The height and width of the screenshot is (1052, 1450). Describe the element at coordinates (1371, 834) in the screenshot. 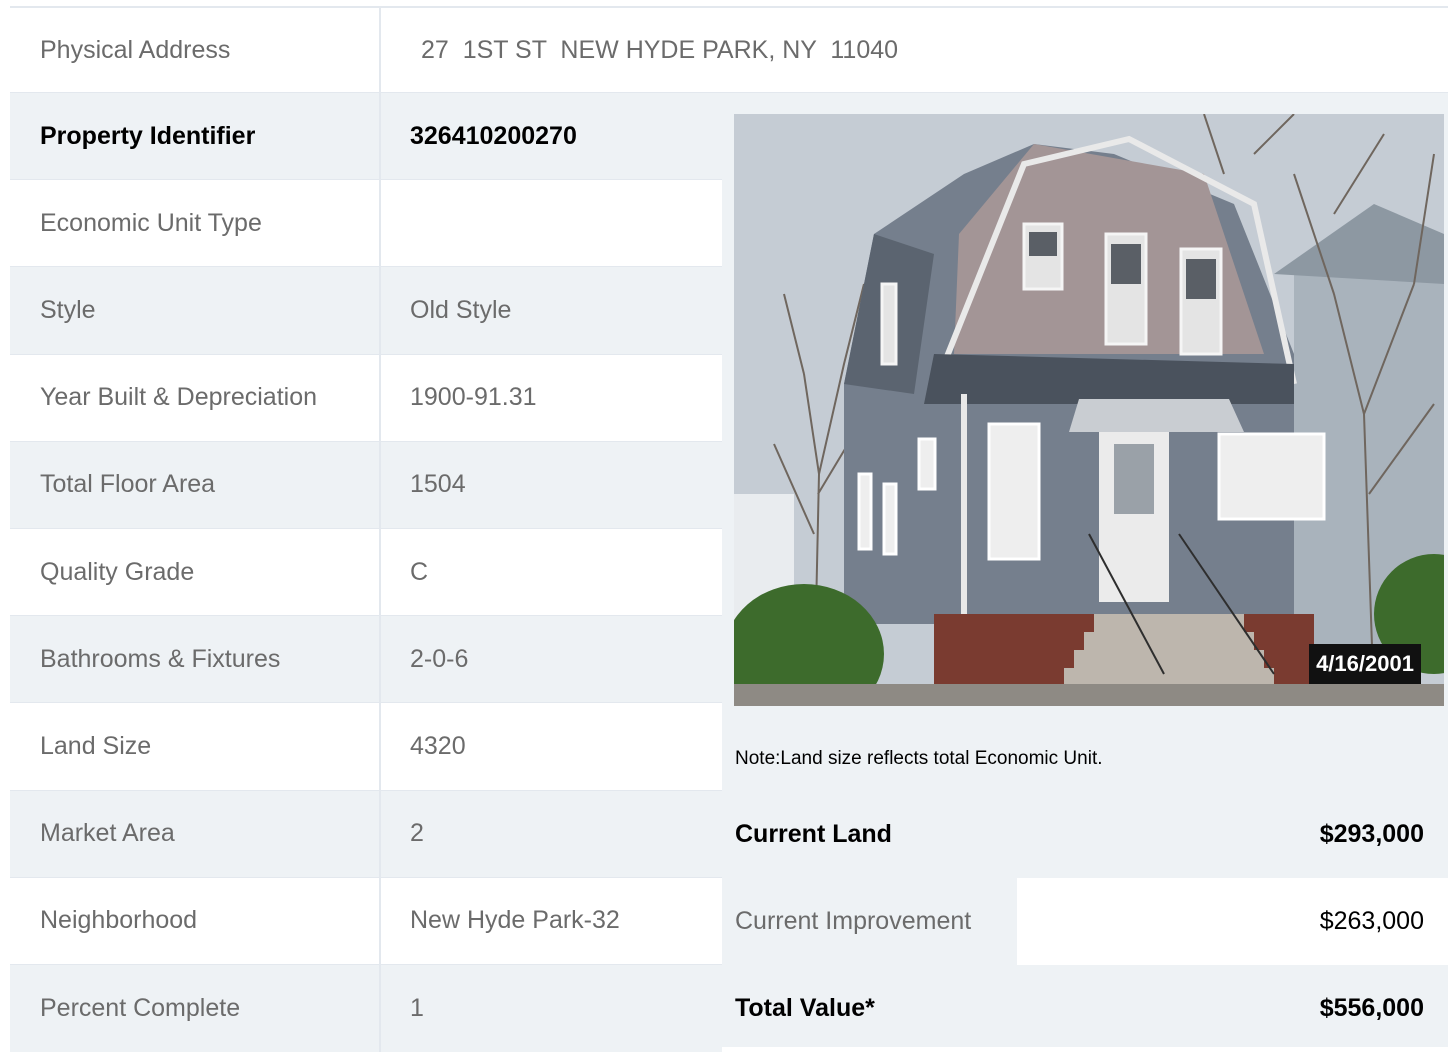

I see `value-amount: $293,000` at that location.